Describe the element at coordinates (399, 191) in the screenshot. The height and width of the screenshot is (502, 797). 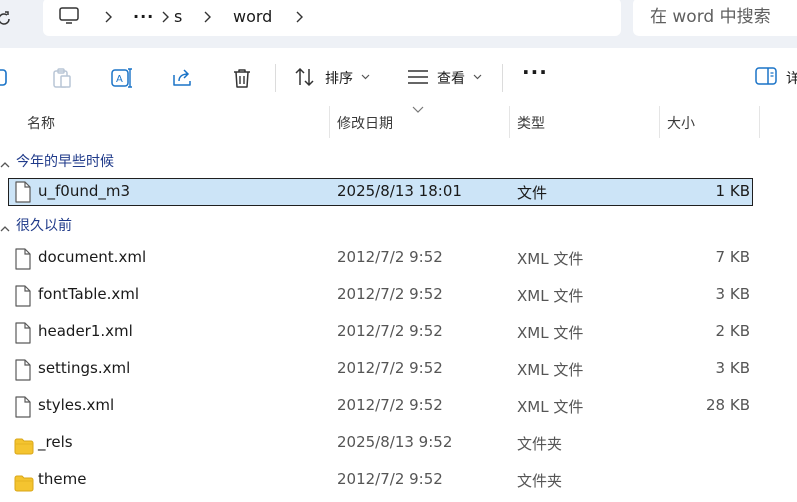
I see `file-date: 2025/8/13 18:01` at that location.